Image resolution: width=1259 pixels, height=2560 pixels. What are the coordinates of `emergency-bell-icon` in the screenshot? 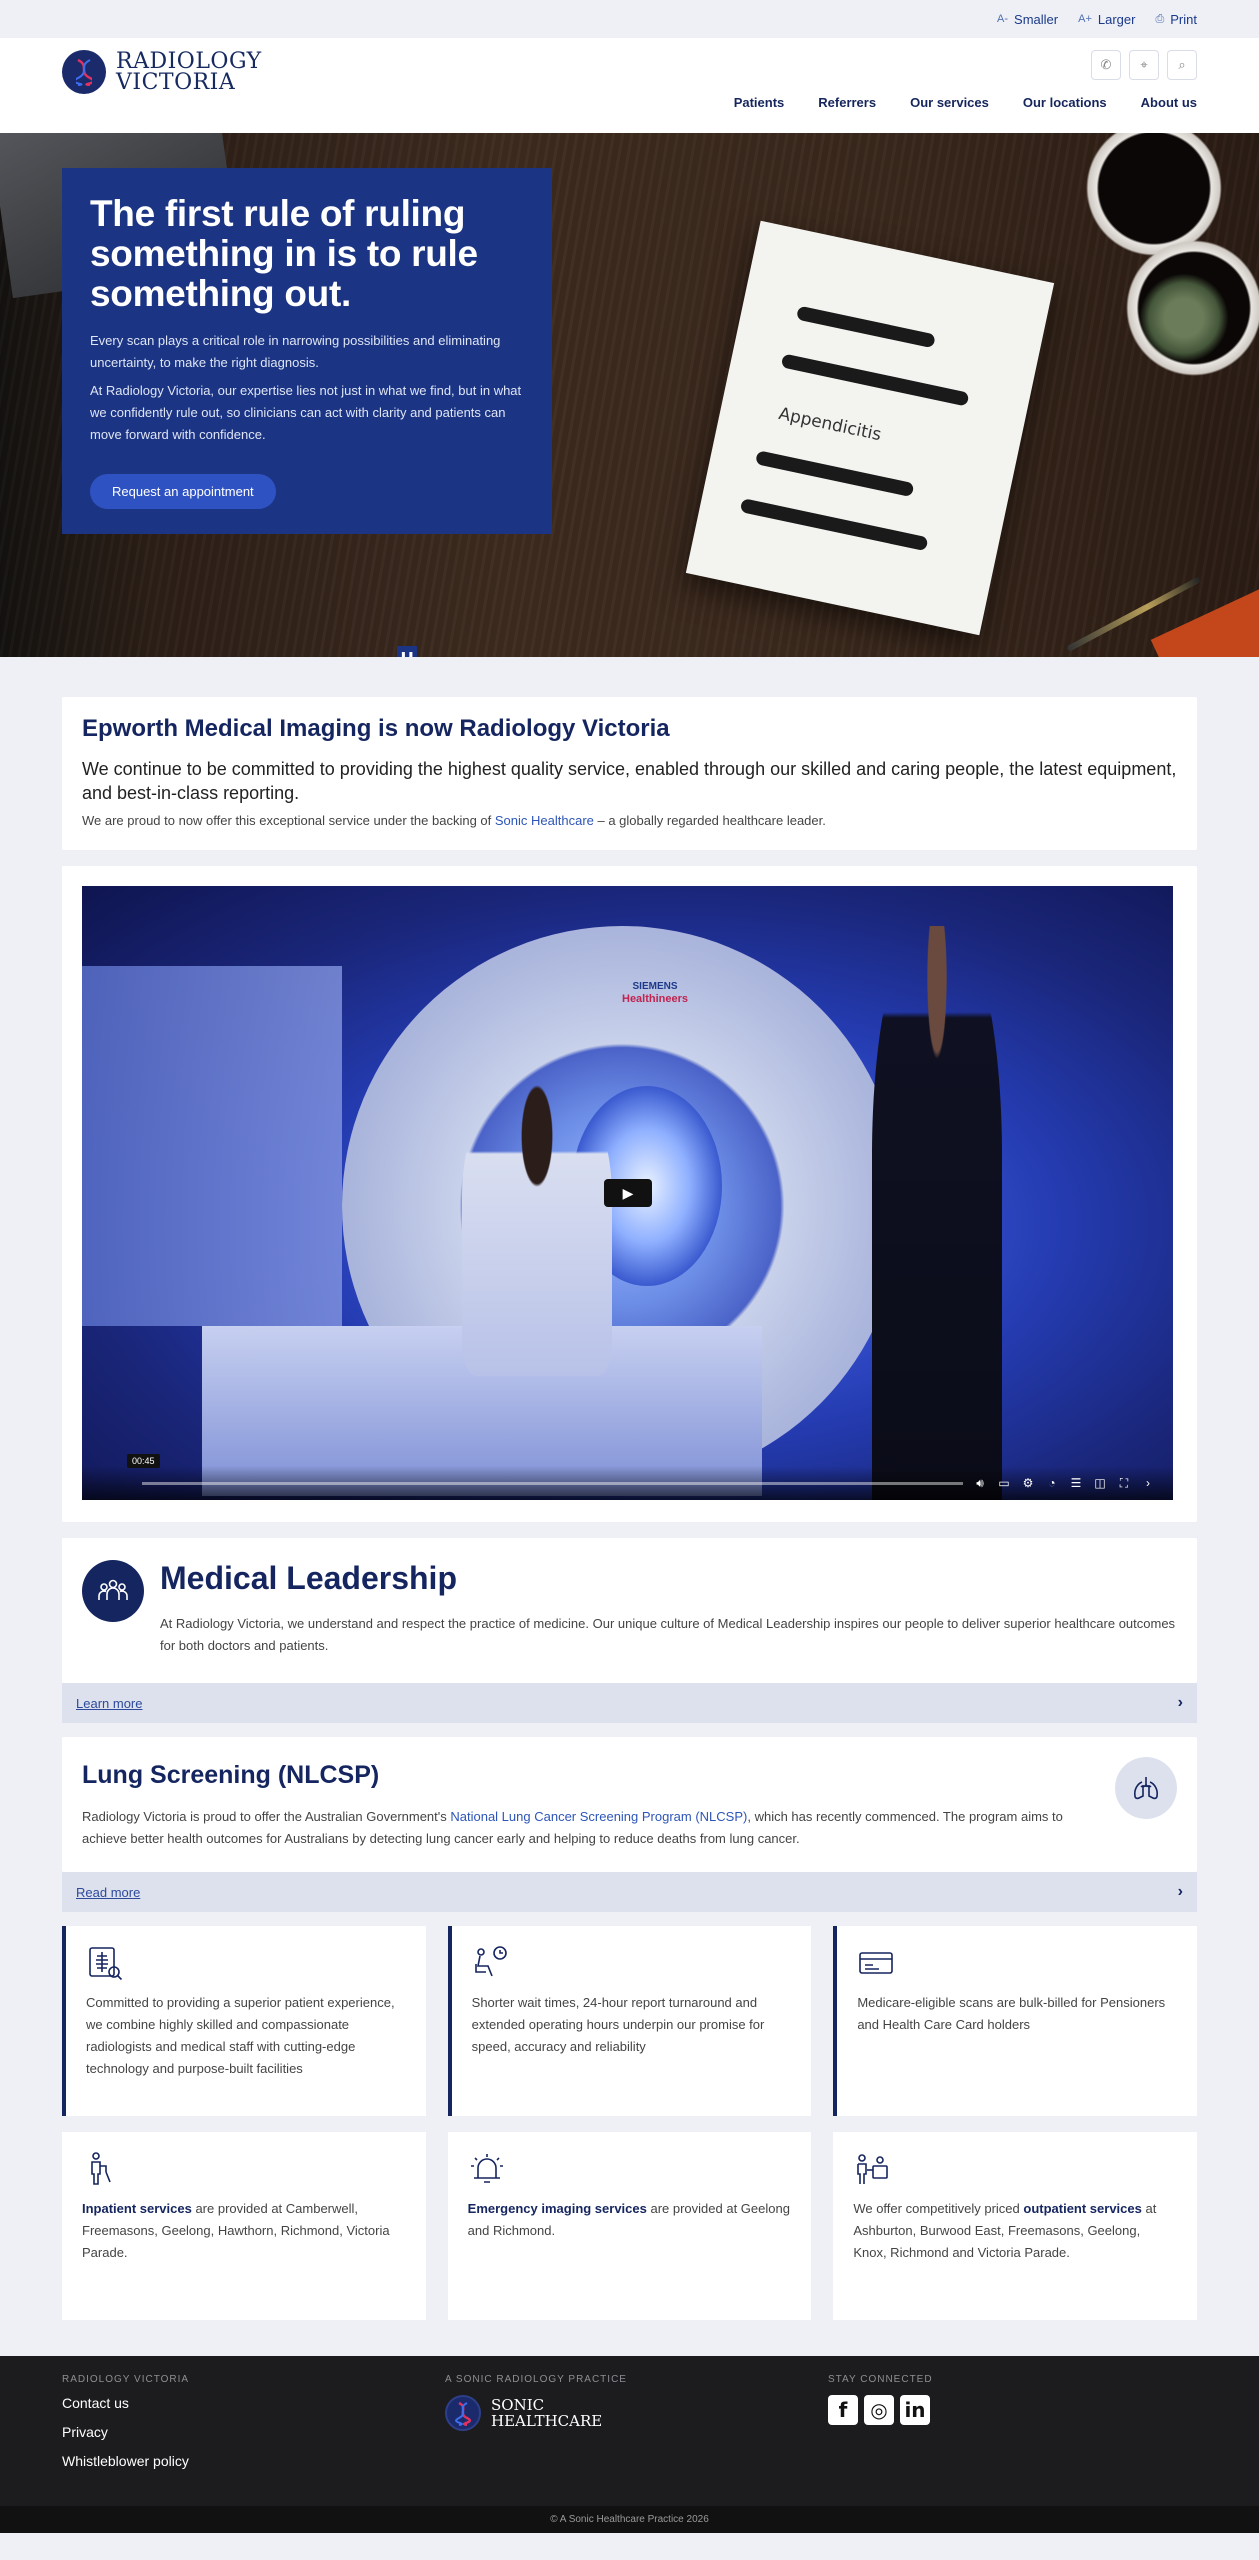 It's located at (487, 2169).